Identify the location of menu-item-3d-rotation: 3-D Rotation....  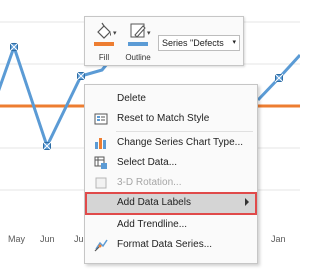
(171, 183).